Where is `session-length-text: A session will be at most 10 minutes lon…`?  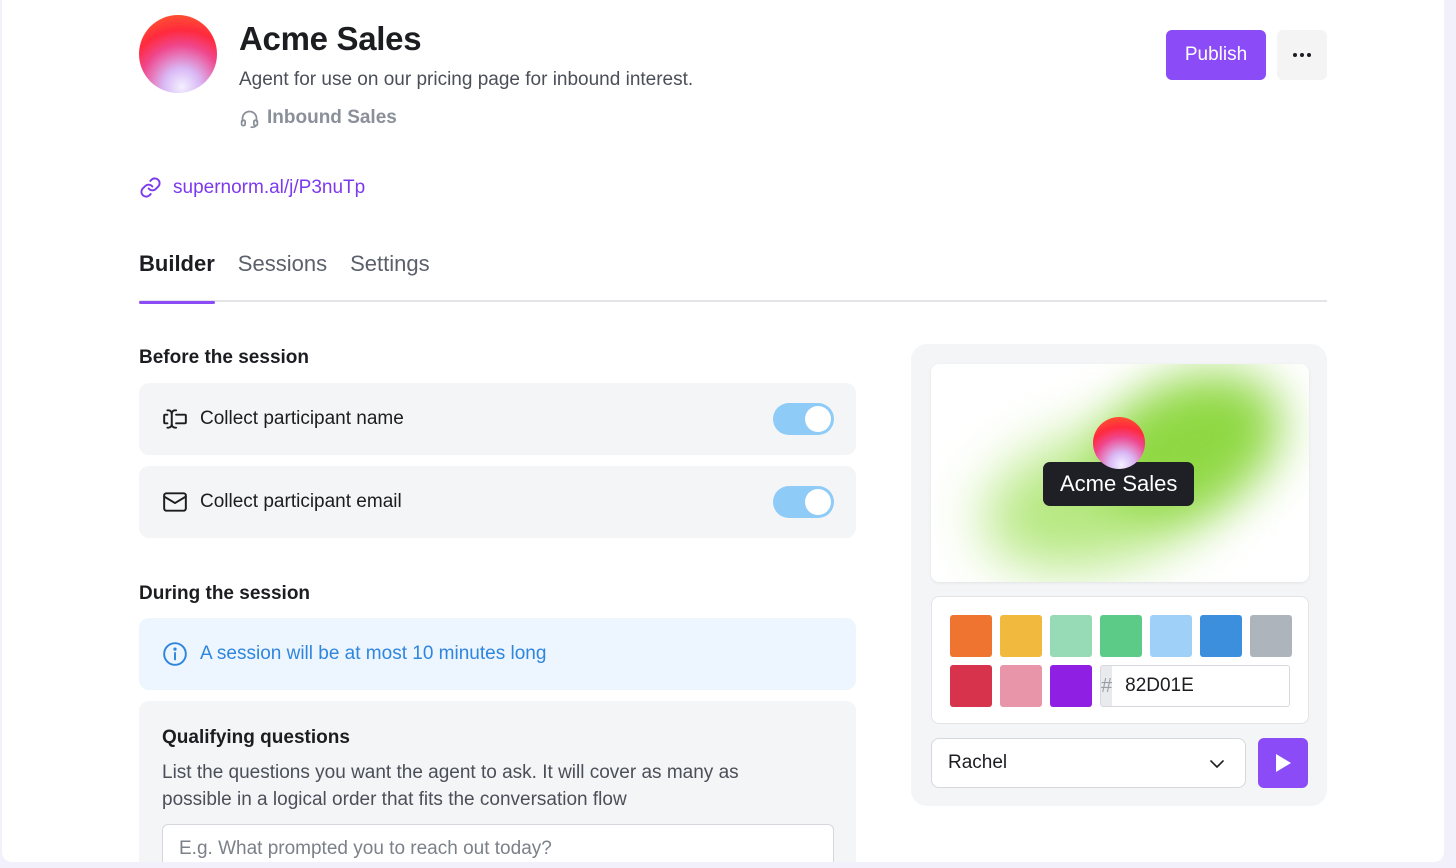 session-length-text: A session will be at most 10 minutes lon… is located at coordinates (373, 653).